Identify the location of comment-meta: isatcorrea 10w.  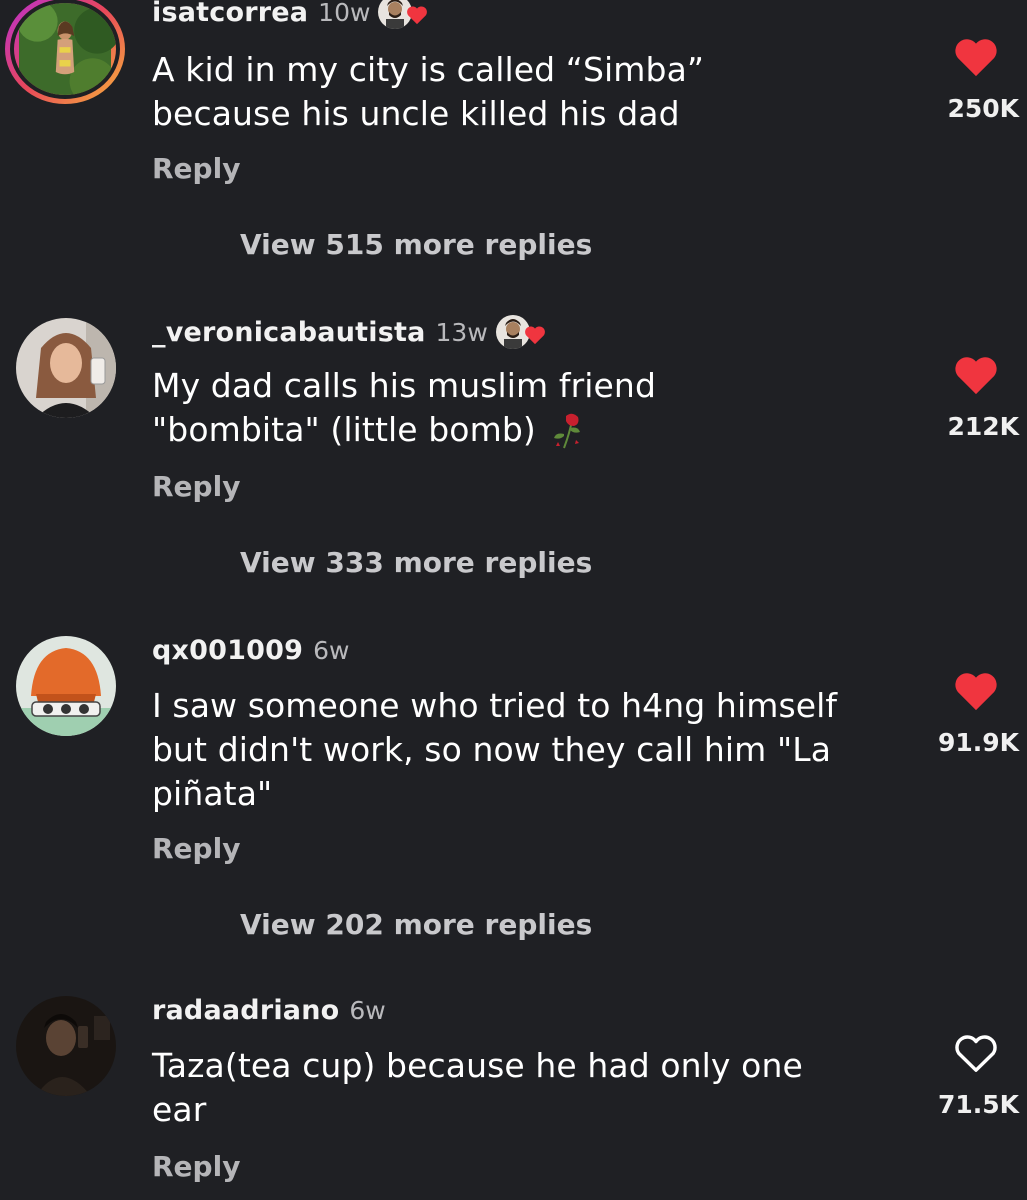
(291, 15).